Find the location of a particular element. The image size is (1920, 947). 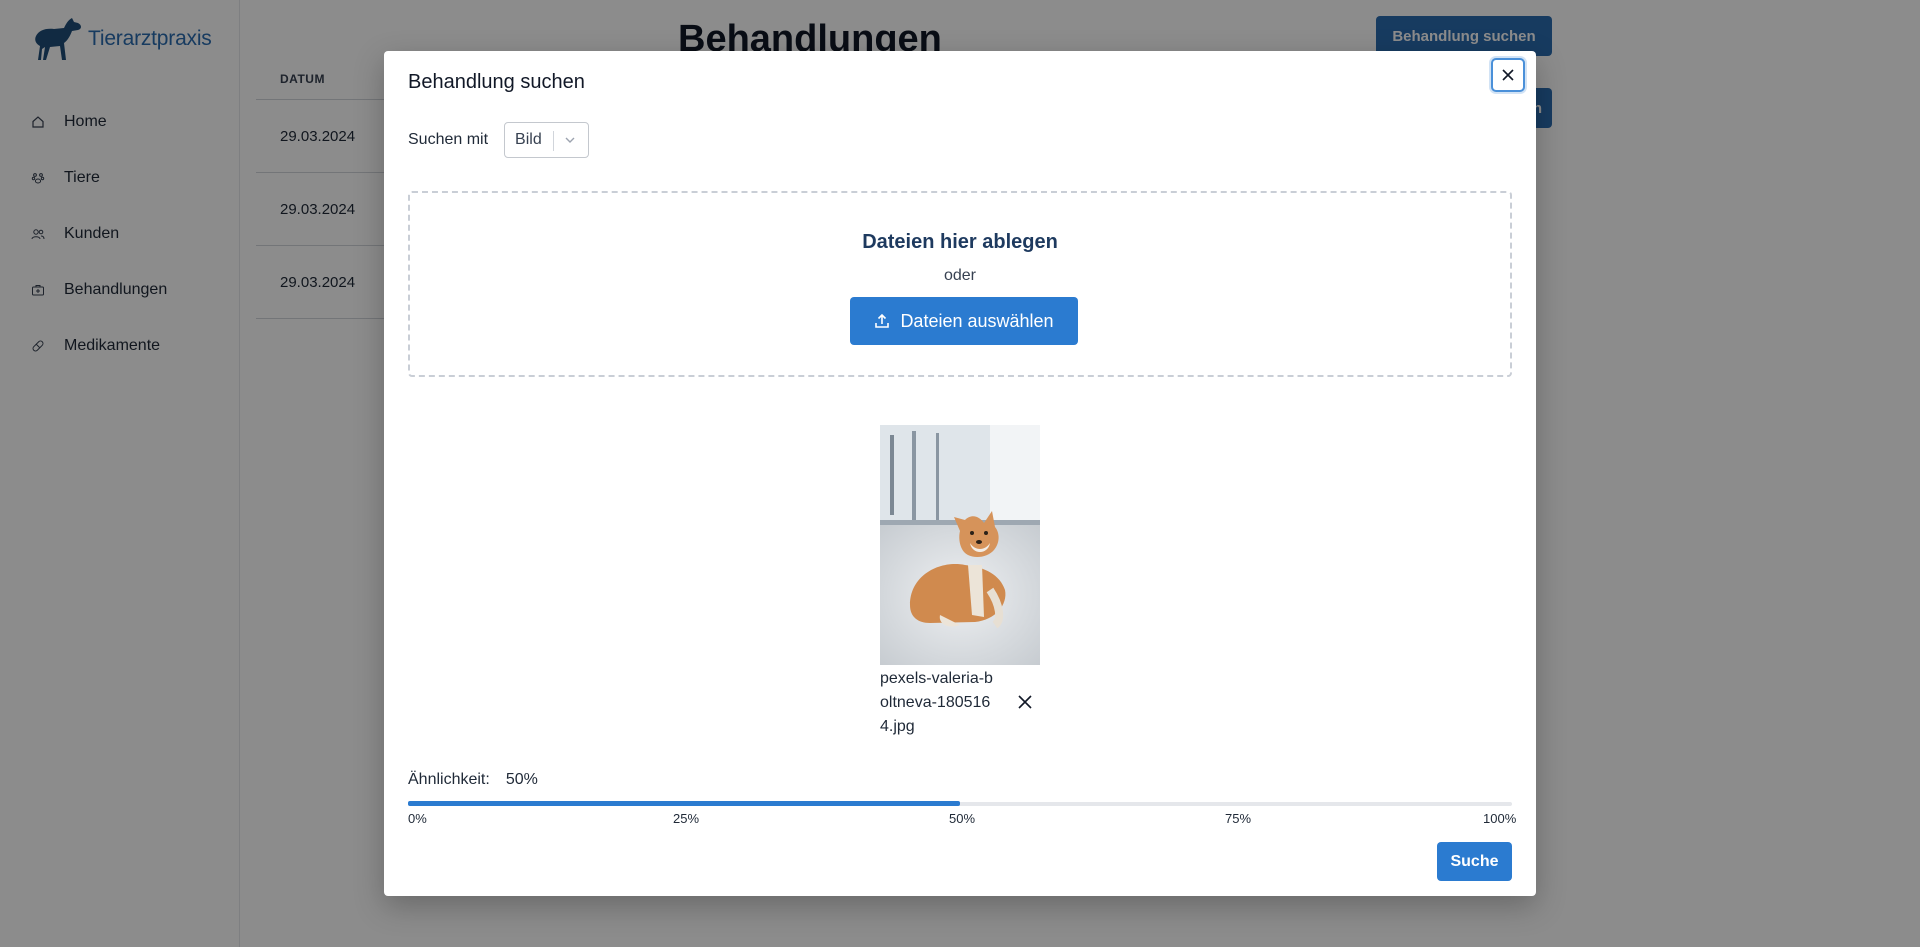

file-preview: pexels-valeria-boltneva-1805164.jpg is located at coordinates (960, 582).